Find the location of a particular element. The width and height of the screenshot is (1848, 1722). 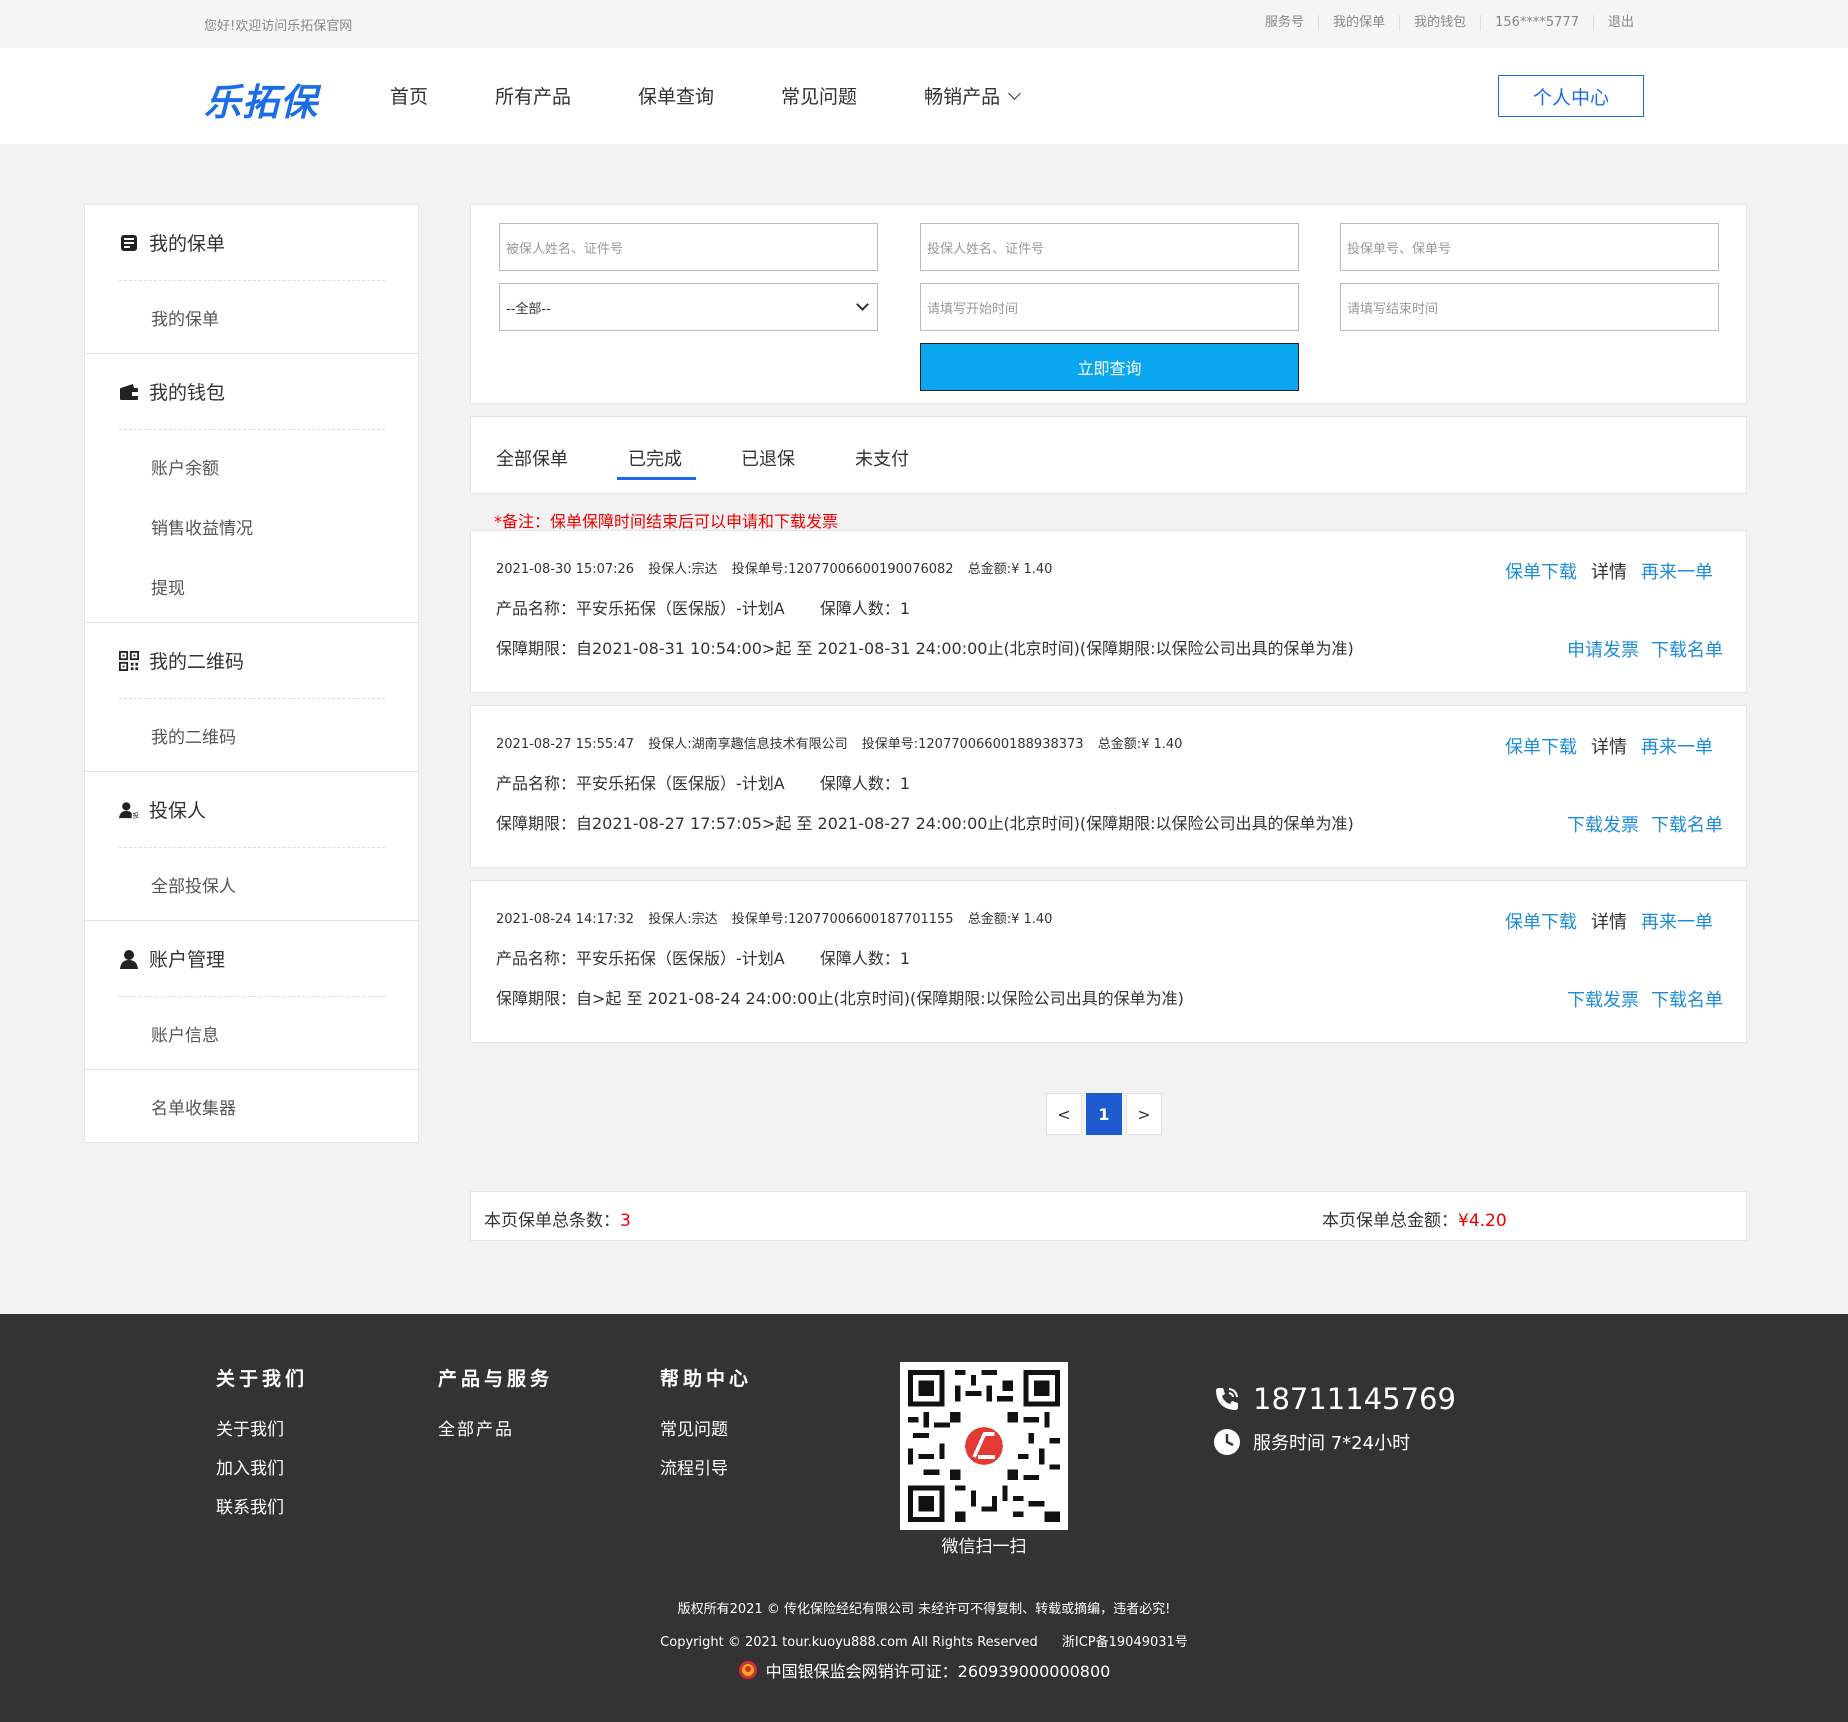

service-account-link: 服务号 is located at coordinates (1284, 23).